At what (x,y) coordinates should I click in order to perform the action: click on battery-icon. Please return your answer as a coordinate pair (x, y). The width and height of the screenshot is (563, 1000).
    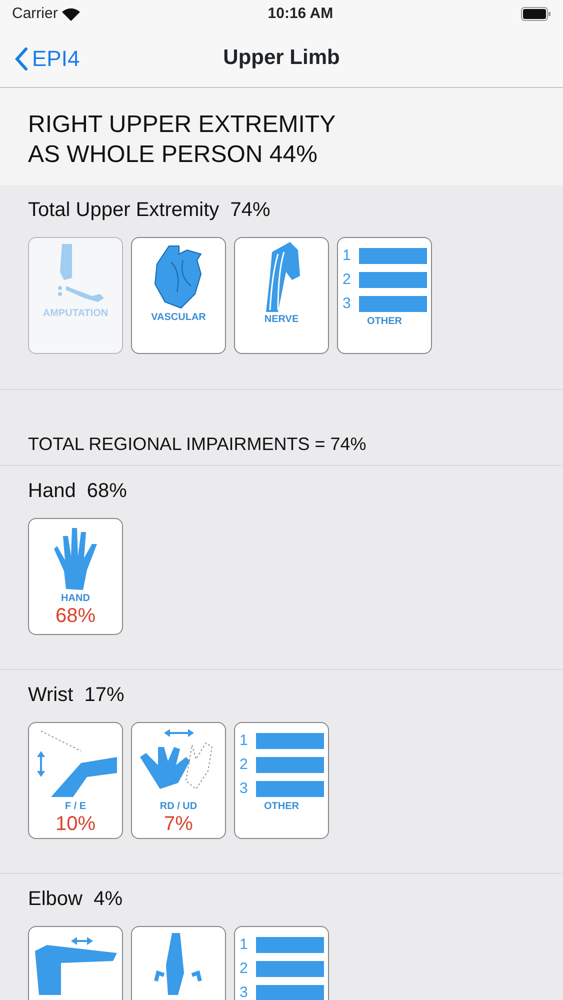
    Looking at the image, I should click on (536, 14).